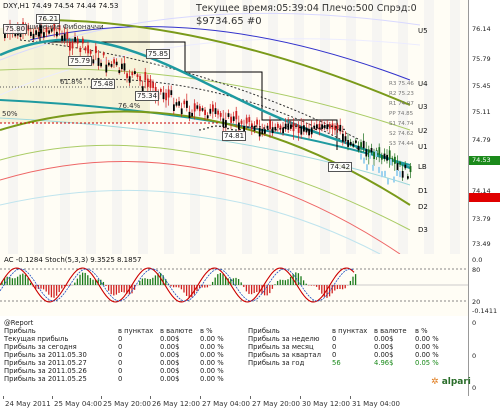  I want to click on osc-low-label: -0.1411, so click(485, 311).